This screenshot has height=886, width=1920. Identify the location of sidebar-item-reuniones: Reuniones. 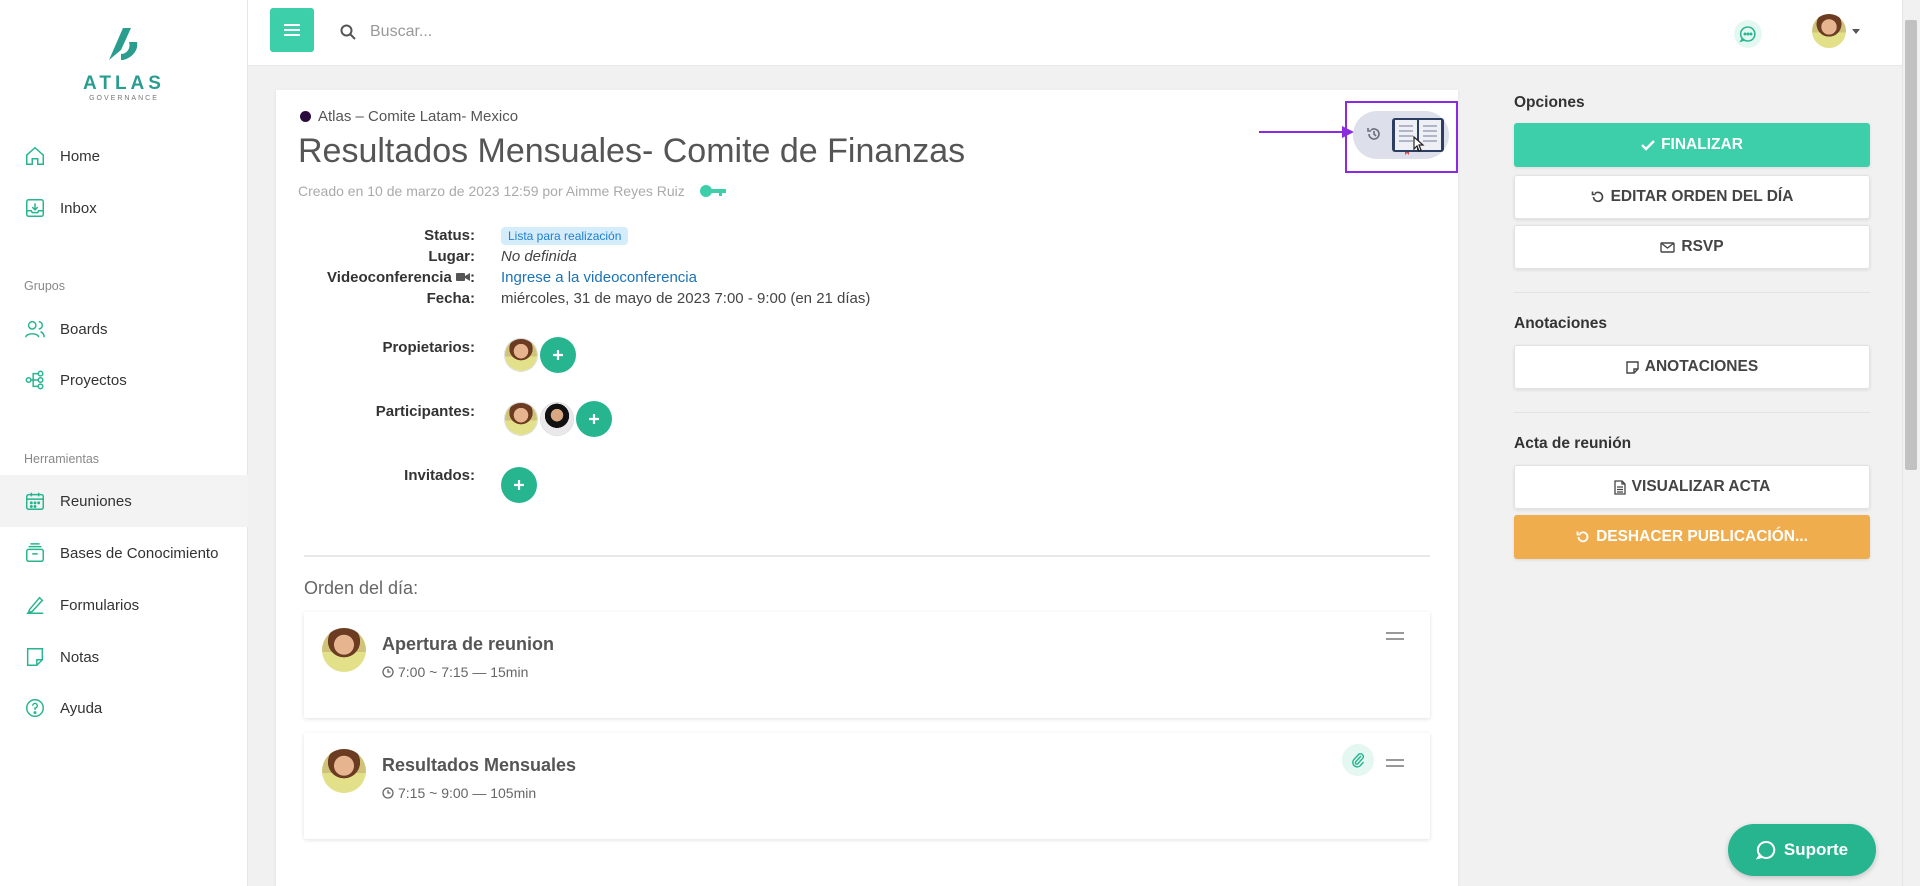
(124, 501).